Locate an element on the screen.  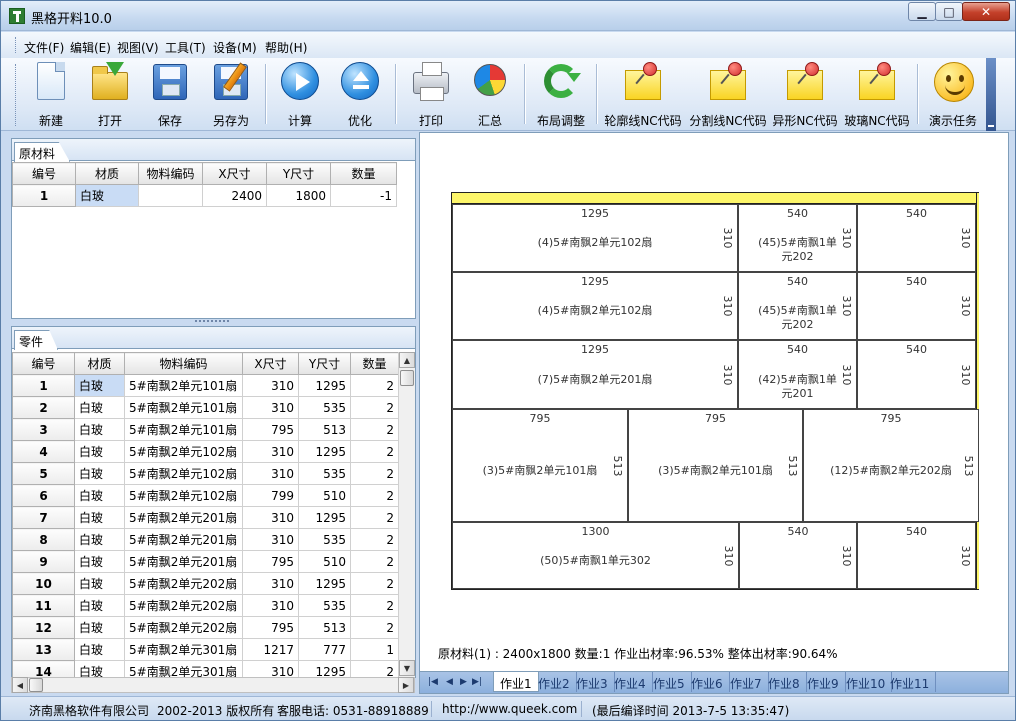
scroll-down-button: ▼ is located at coordinates (407, 668).